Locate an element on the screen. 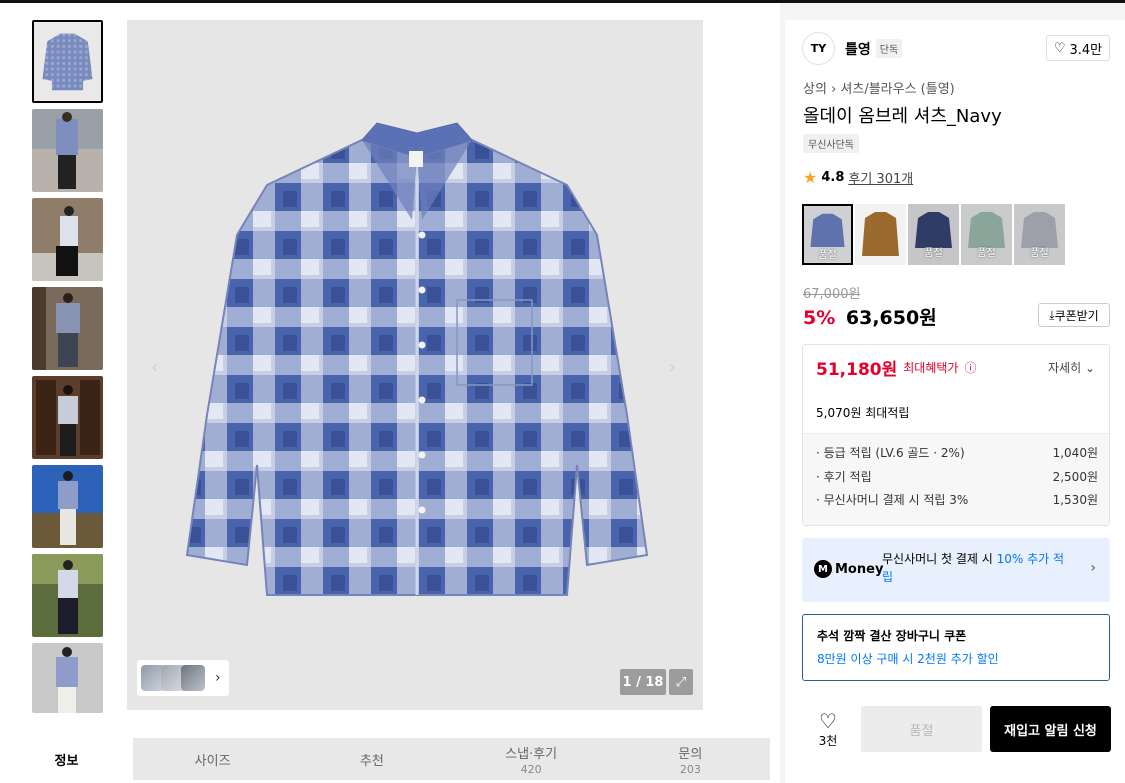 Image resolution: width=1125 pixels, height=783 pixels. tab-info: 정보 is located at coordinates (66, 759).